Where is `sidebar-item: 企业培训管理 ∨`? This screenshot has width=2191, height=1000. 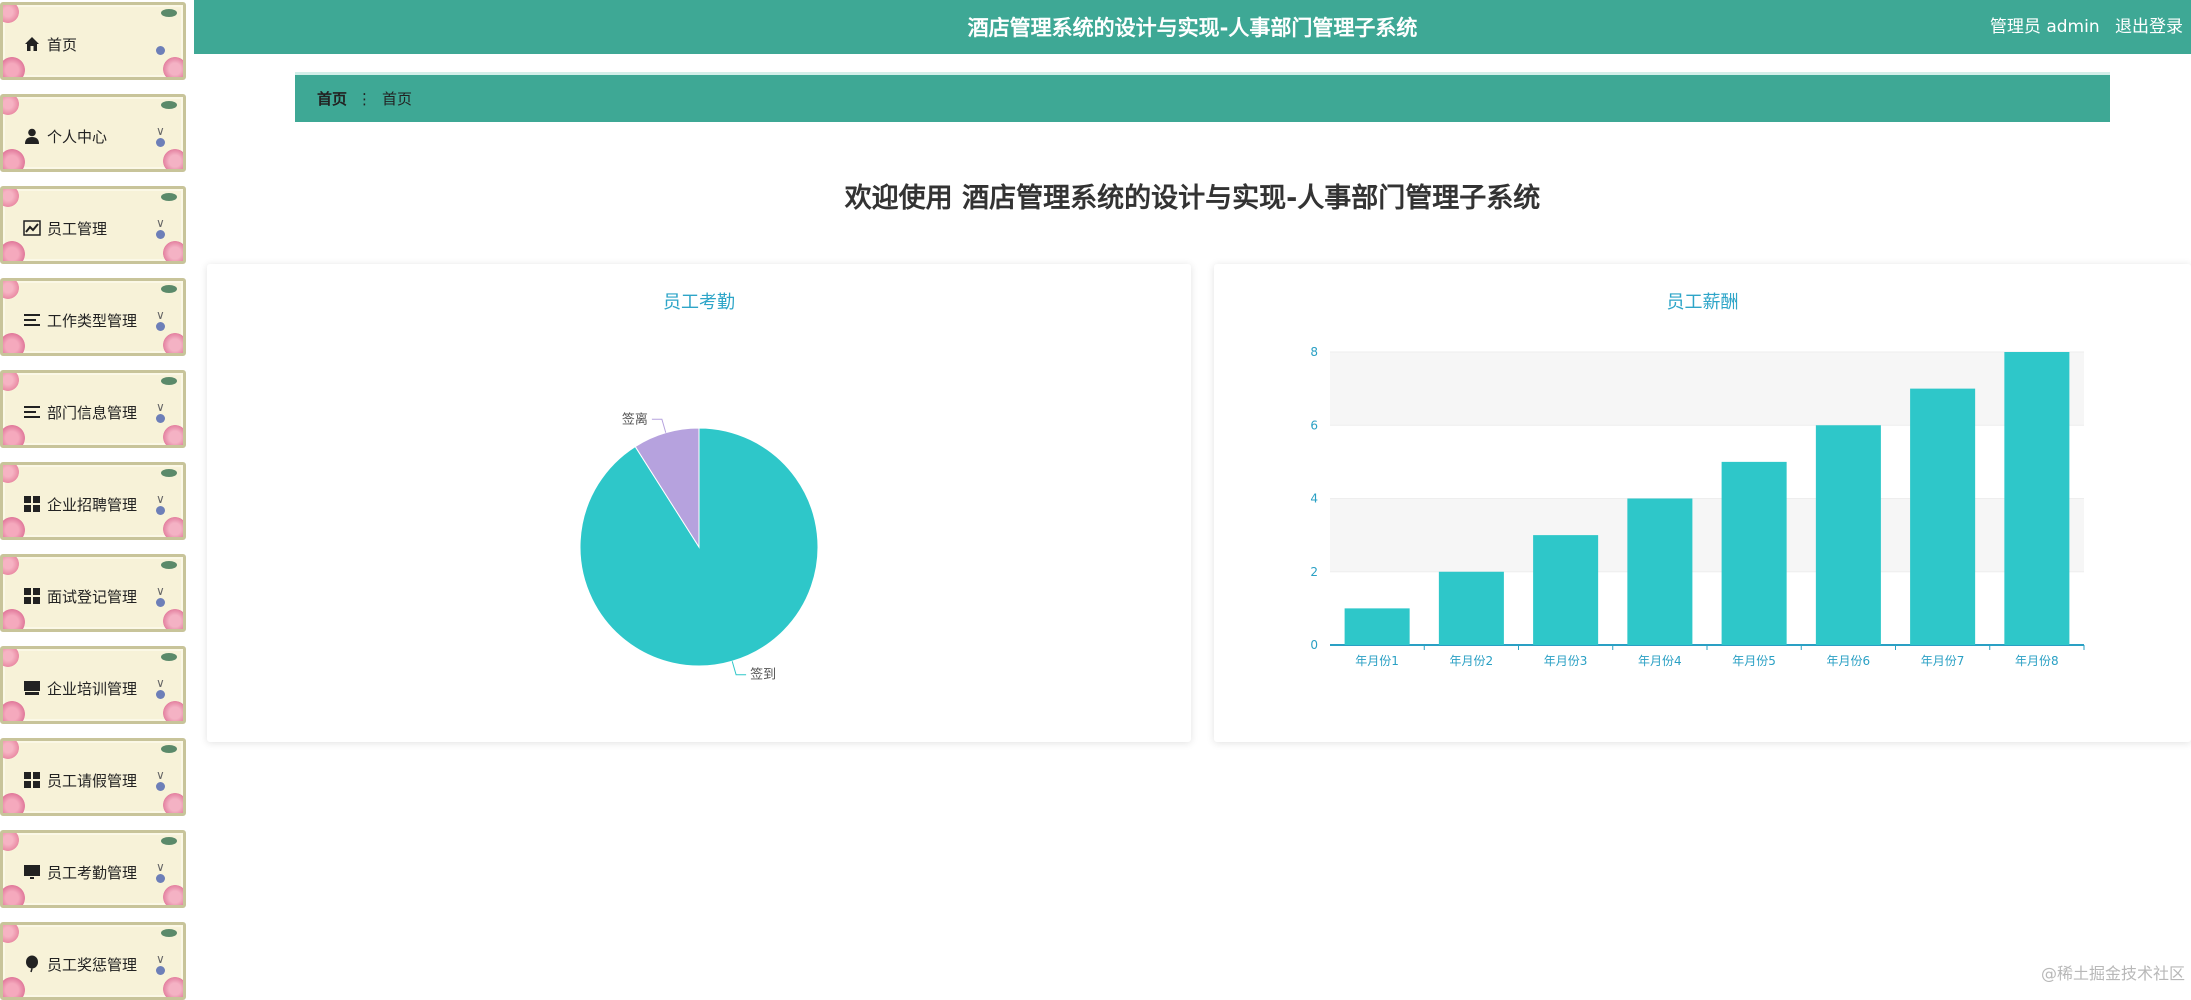 sidebar-item: 企业培训管理 ∨ is located at coordinates (93, 685).